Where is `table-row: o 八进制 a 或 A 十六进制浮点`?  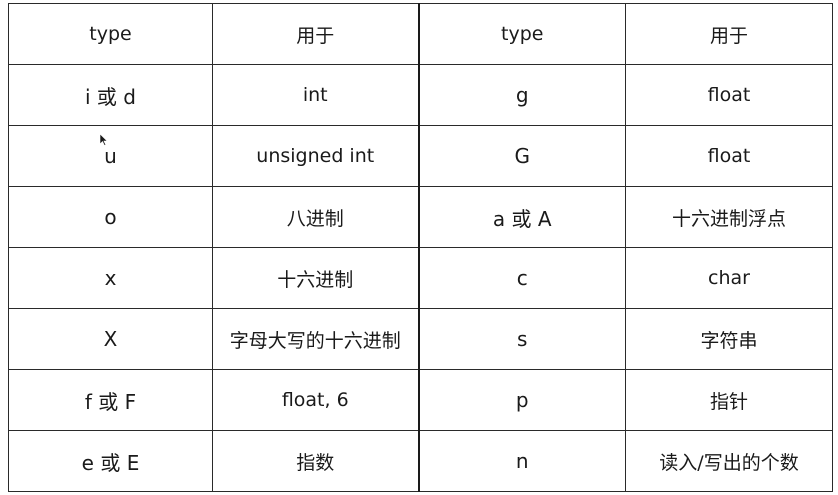 table-row: o 八进制 a 或 A 十六进制浮点 is located at coordinates (420, 217).